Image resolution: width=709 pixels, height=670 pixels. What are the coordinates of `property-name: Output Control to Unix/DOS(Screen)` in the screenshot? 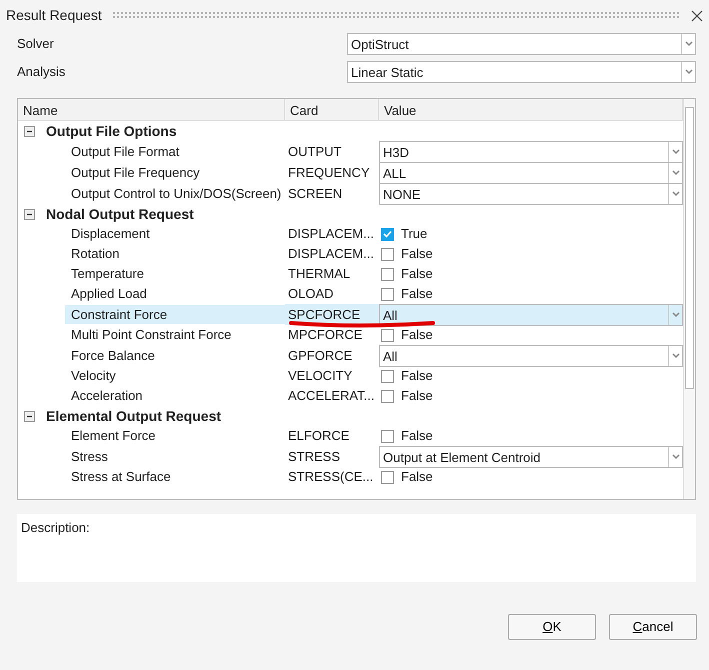 It's located at (176, 193).